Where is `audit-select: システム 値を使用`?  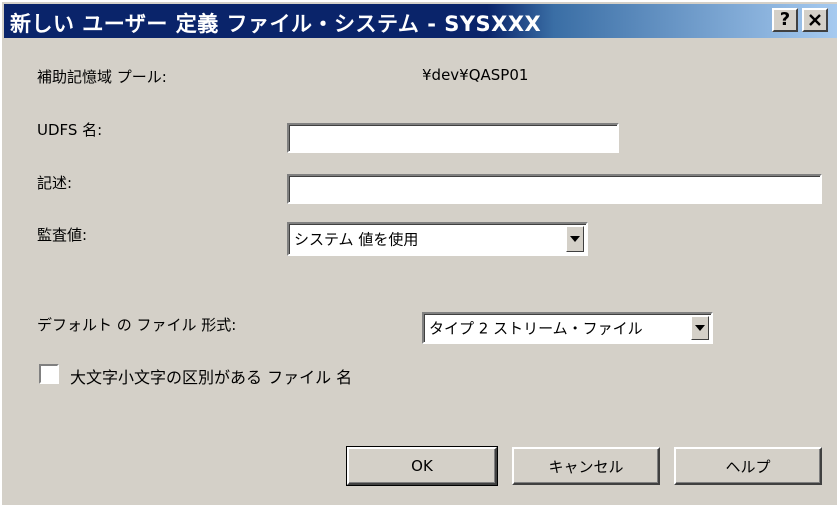 audit-select: システム 値を使用 is located at coordinates (437, 239).